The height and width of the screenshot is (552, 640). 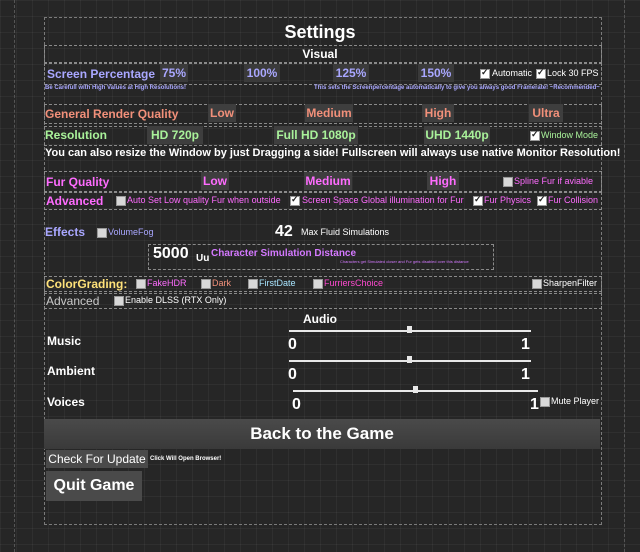 I want to click on volumefog-label: VolumeFog, so click(x=131, y=232).